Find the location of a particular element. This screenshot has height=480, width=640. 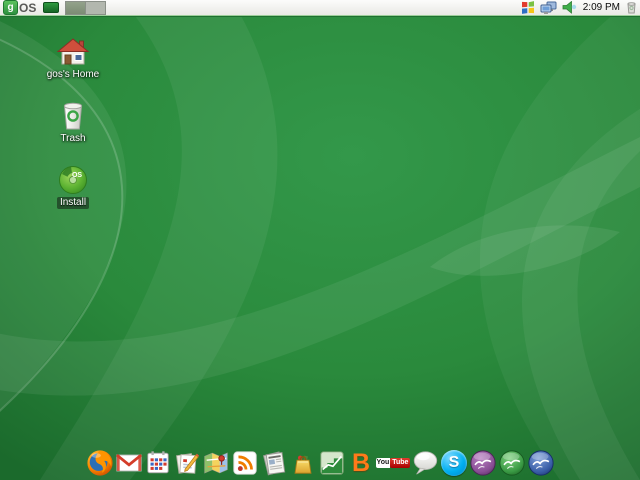

calendar-icon is located at coordinates (158, 463).